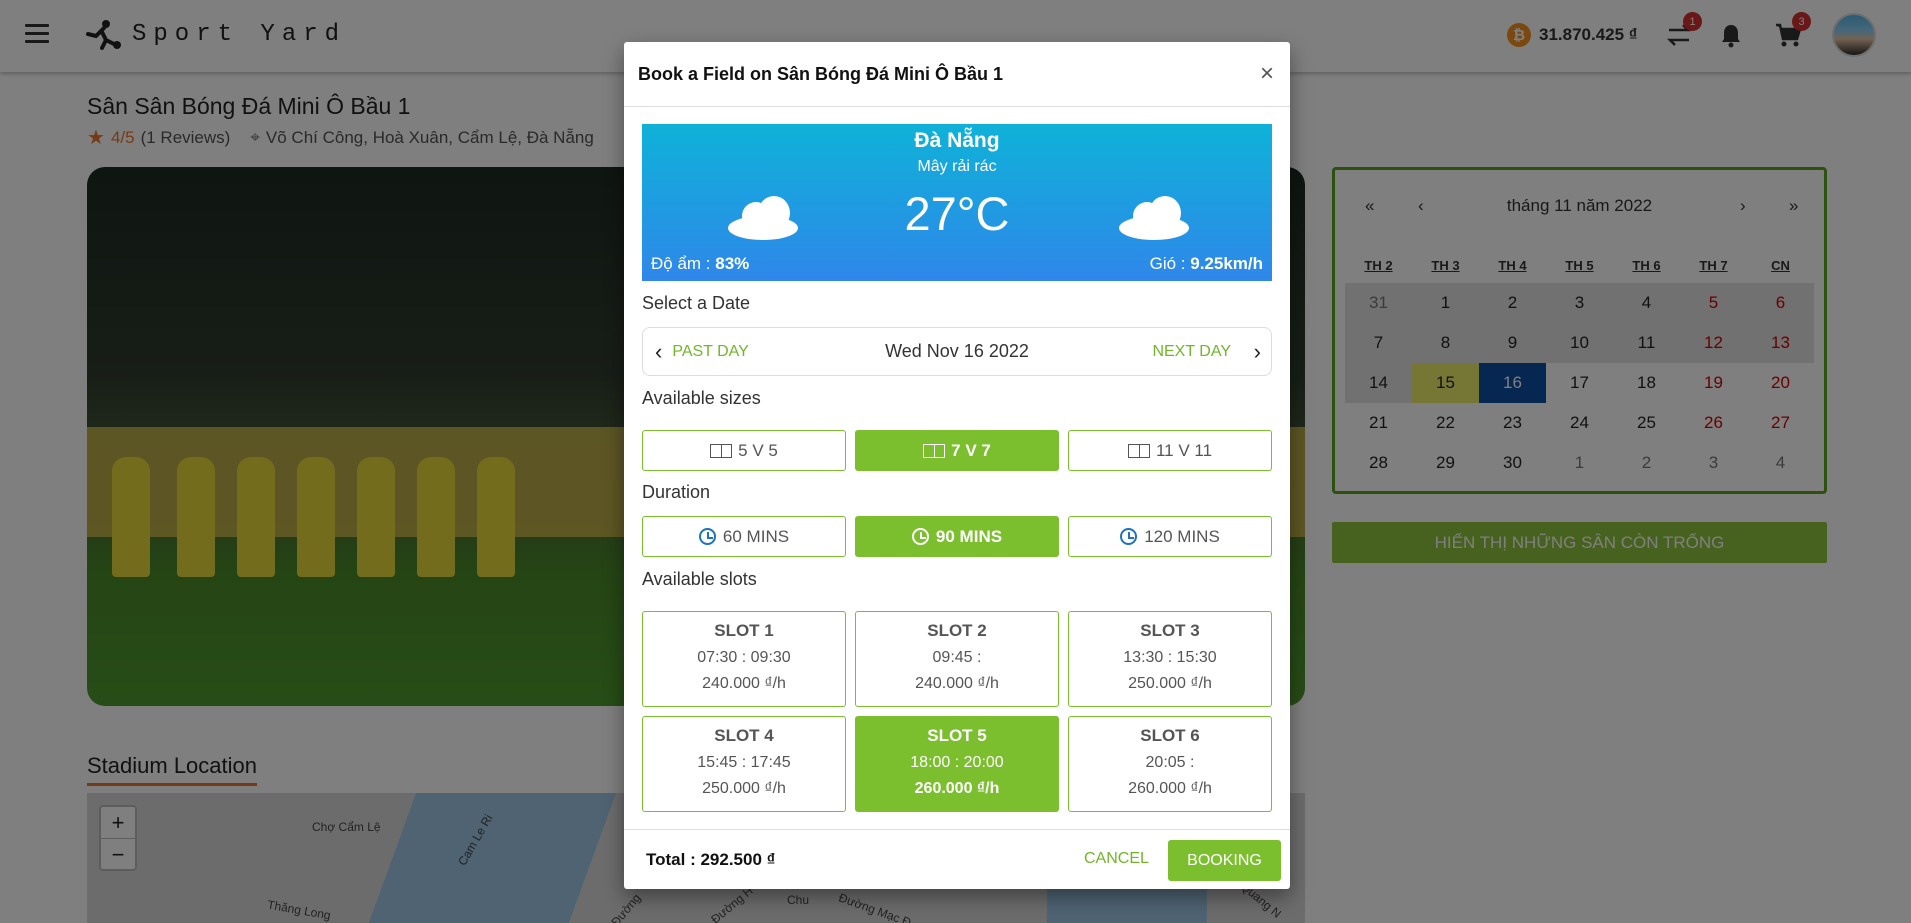 The width and height of the screenshot is (1911, 923). What do you see at coordinates (744, 735) in the screenshot?
I see `slot-name: SLOT 4` at bounding box center [744, 735].